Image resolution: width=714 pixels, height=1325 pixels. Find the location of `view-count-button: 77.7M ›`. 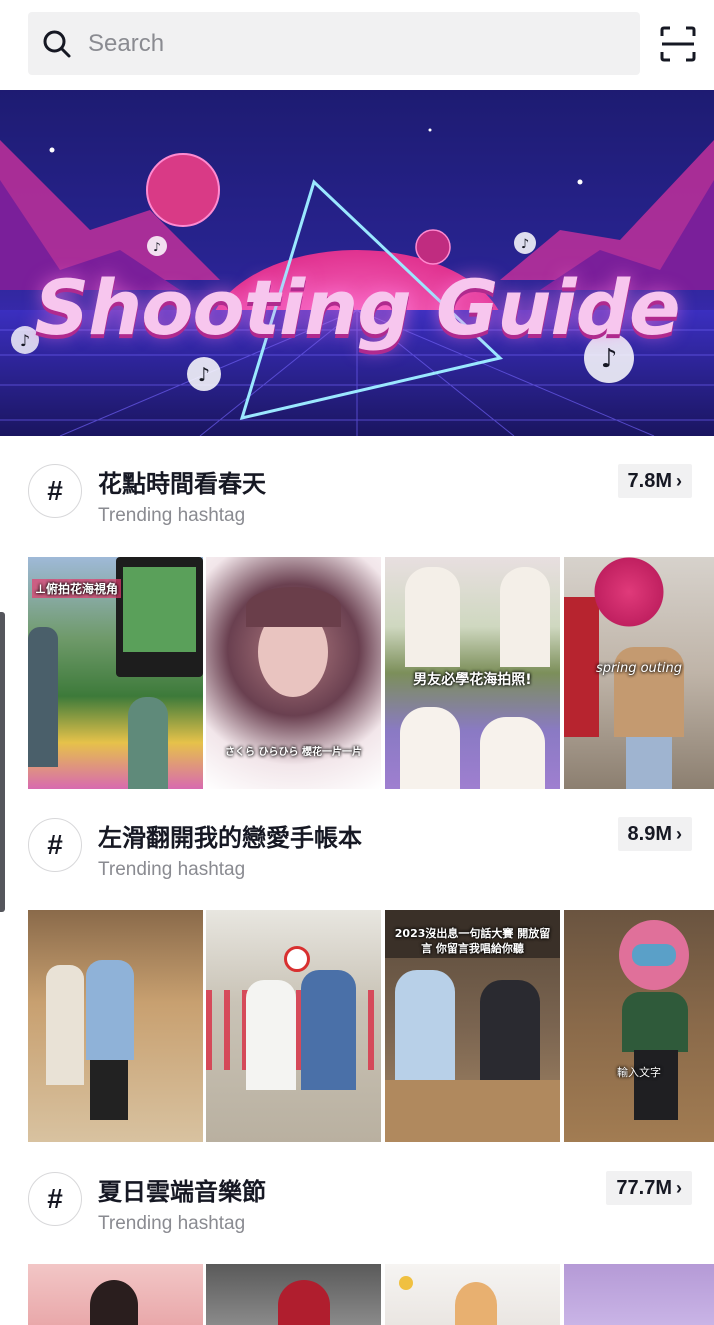

view-count-button: 77.7M › is located at coordinates (649, 1188).